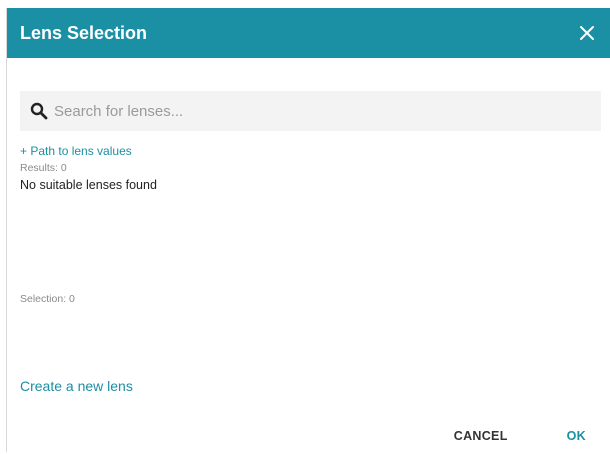 The height and width of the screenshot is (454, 610). I want to click on ok-button: OK, so click(576, 436).